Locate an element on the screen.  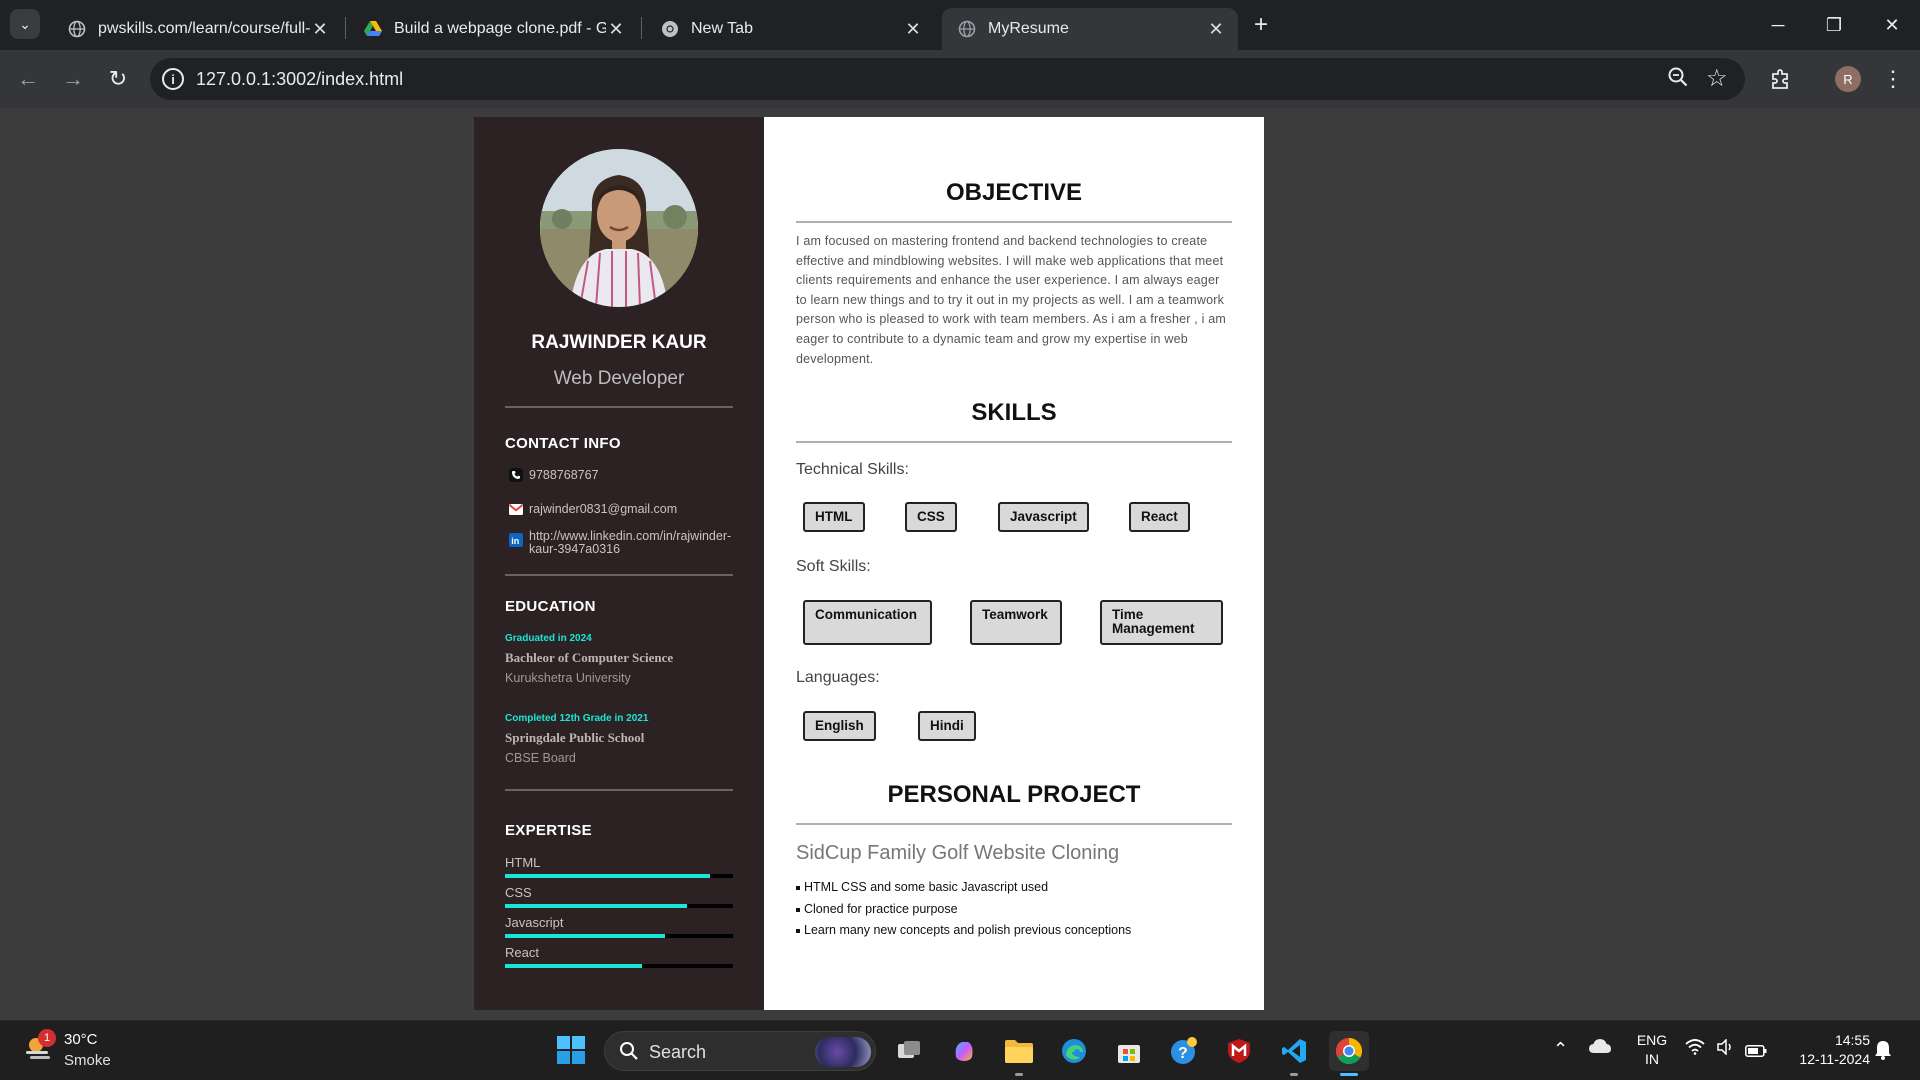
expertise-label: HTML is located at coordinates (523, 862).